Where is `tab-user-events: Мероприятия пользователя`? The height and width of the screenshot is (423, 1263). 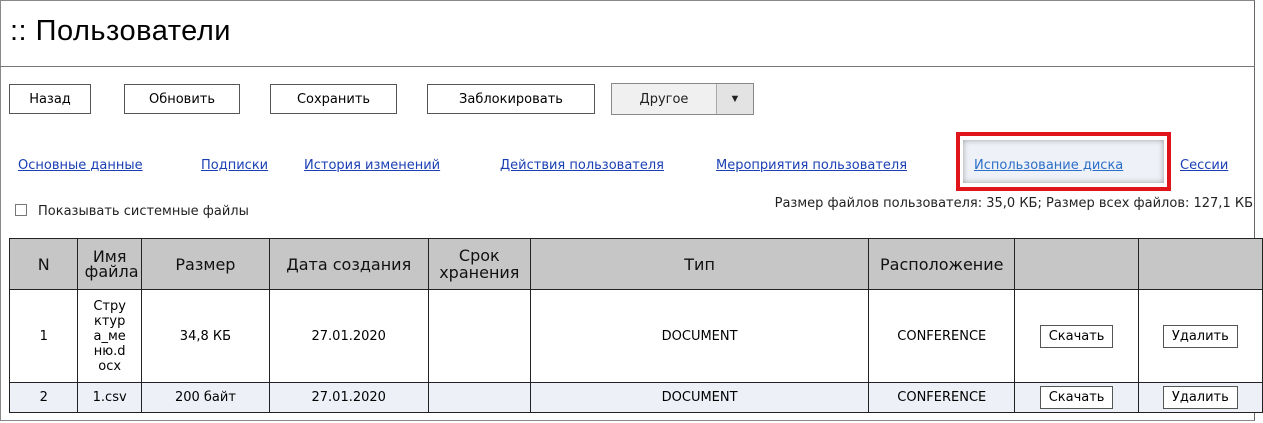 tab-user-events: Мероприятия пользователя is located at coordinates (811, 165).